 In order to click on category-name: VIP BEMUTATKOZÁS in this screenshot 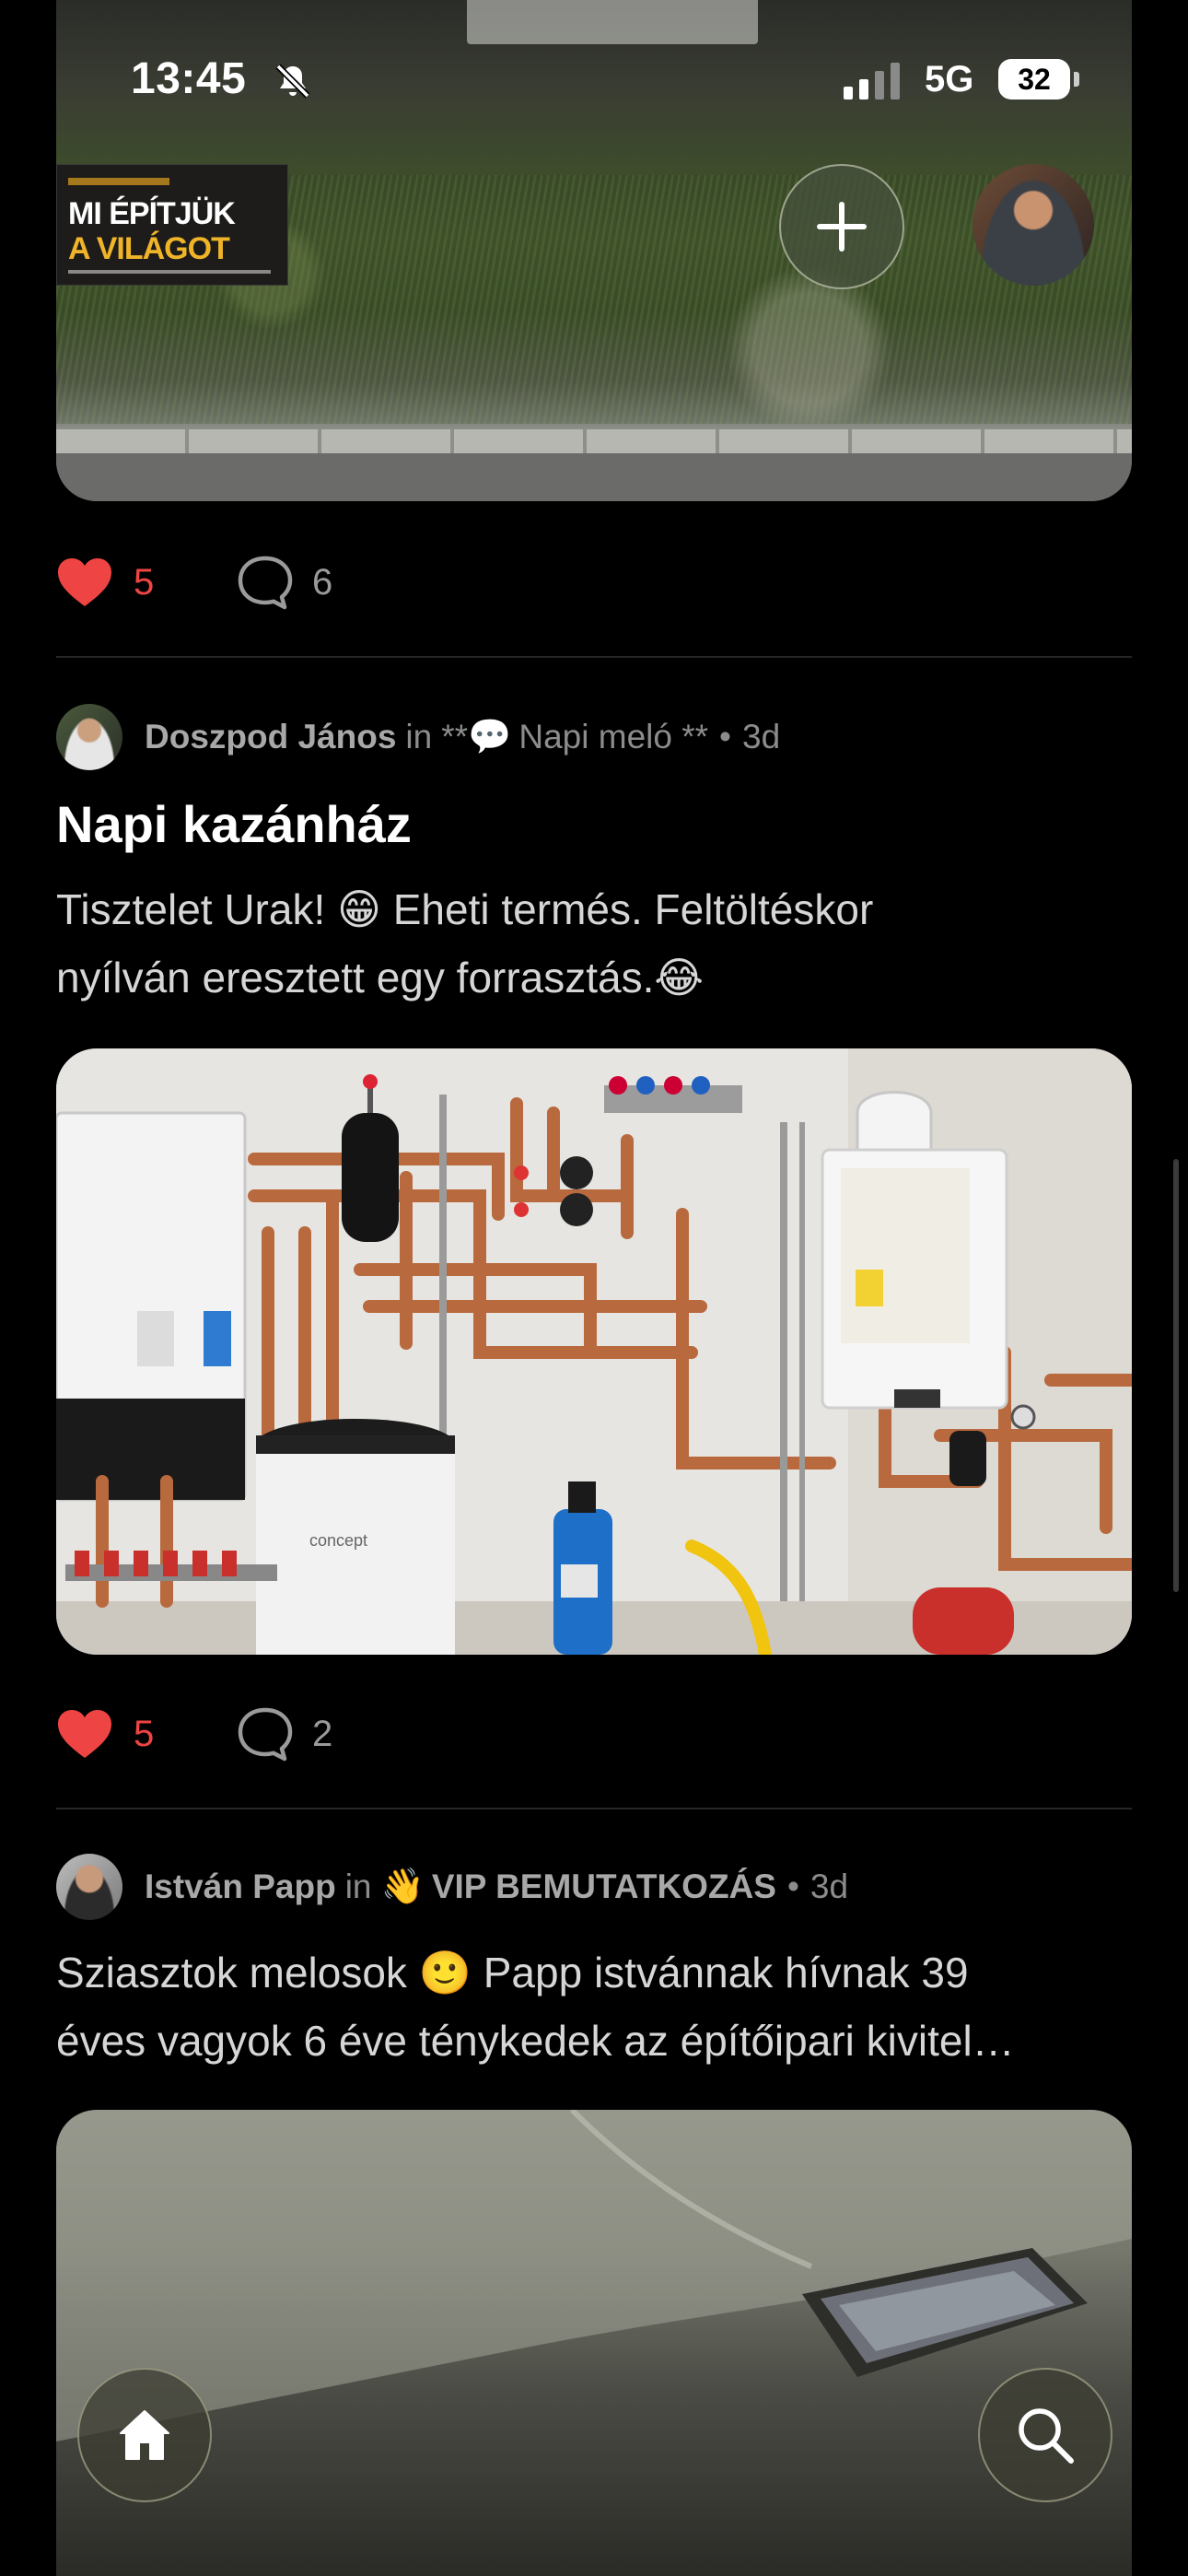, I will do `click(604, 1887)`.